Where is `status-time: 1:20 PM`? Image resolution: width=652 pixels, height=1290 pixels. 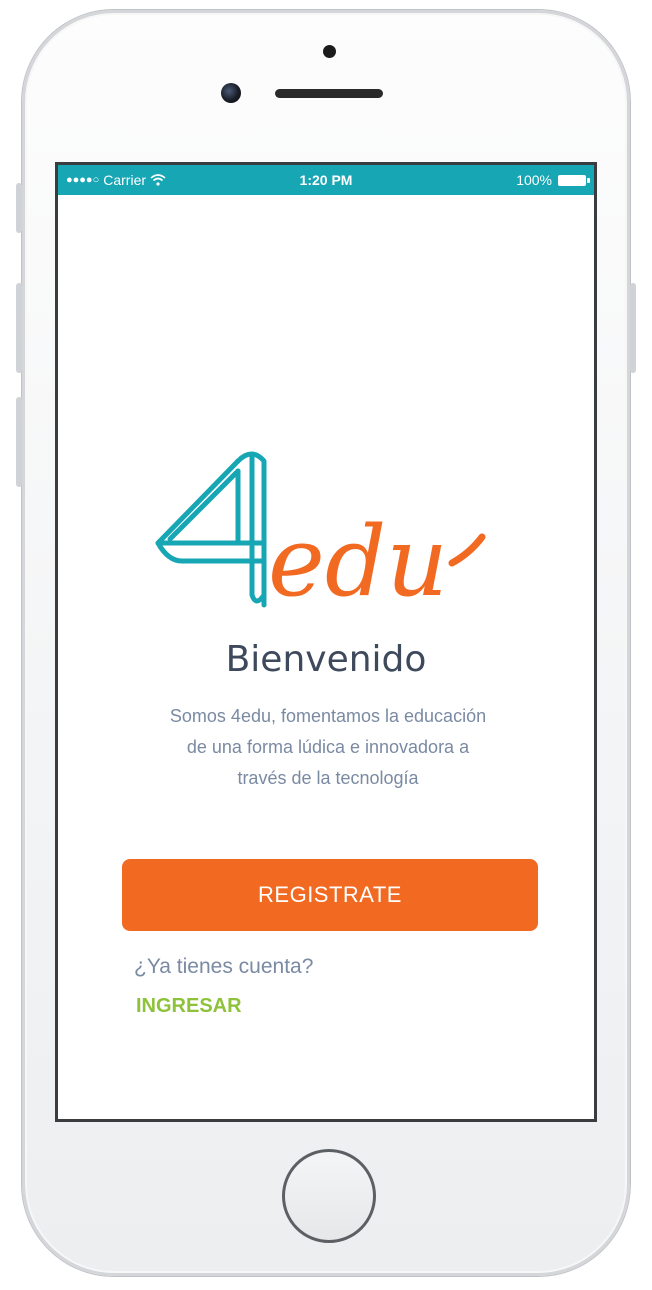
status-time: 1:20 PM is located at coordinates (326, 180).